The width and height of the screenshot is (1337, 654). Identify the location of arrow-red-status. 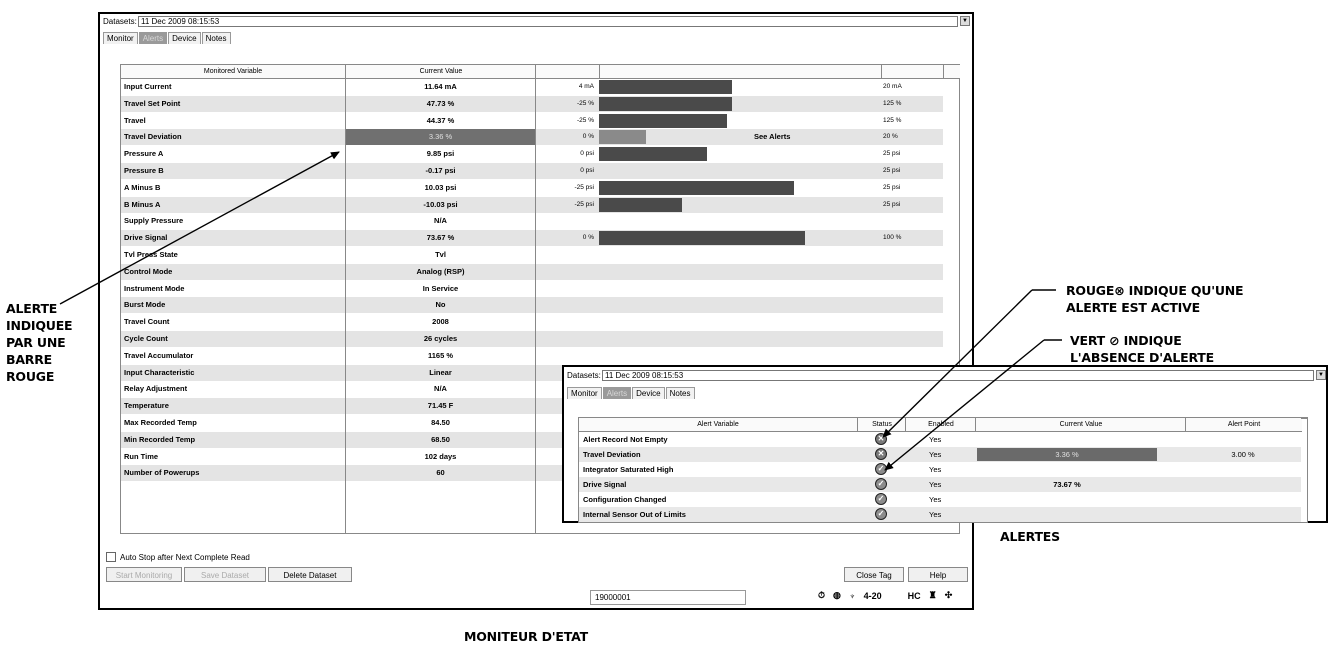
(957, 363).